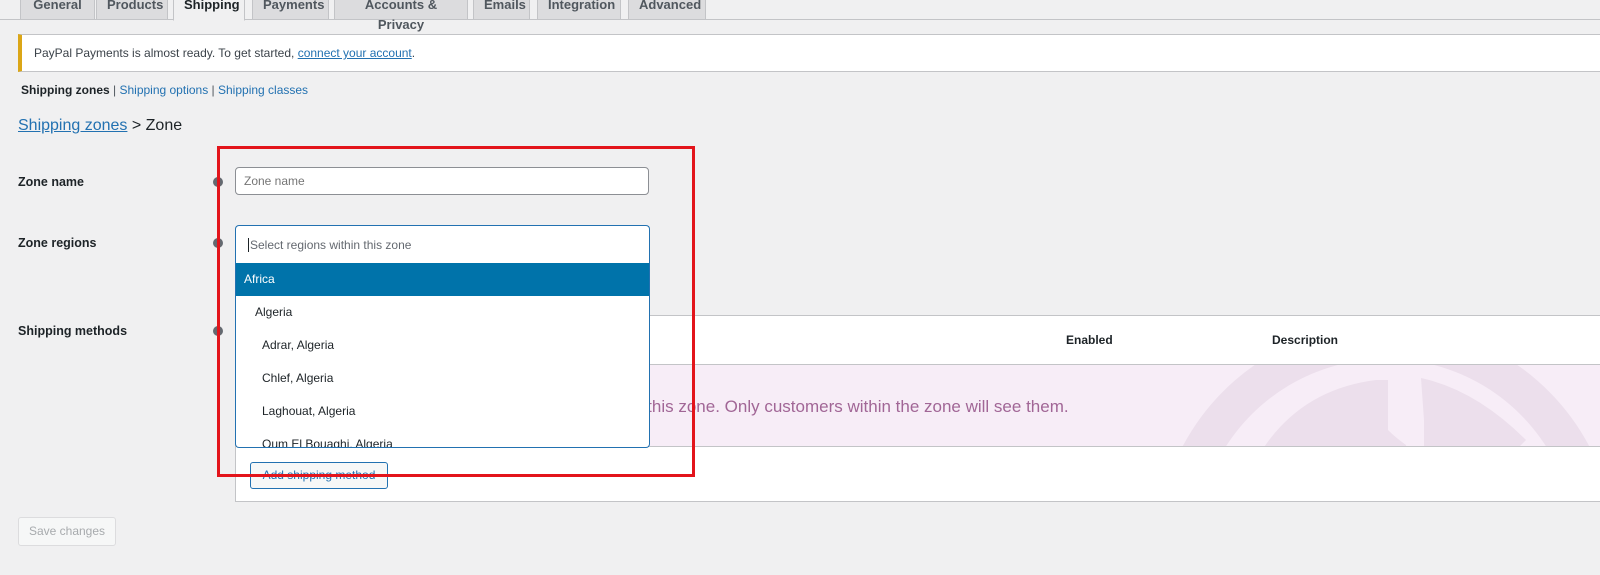  What do you see at coordinates (442, 411) in the screenshot?
I see `region-option-laghouat: Laghouat, Algeria` at bounding box center [442, 411].